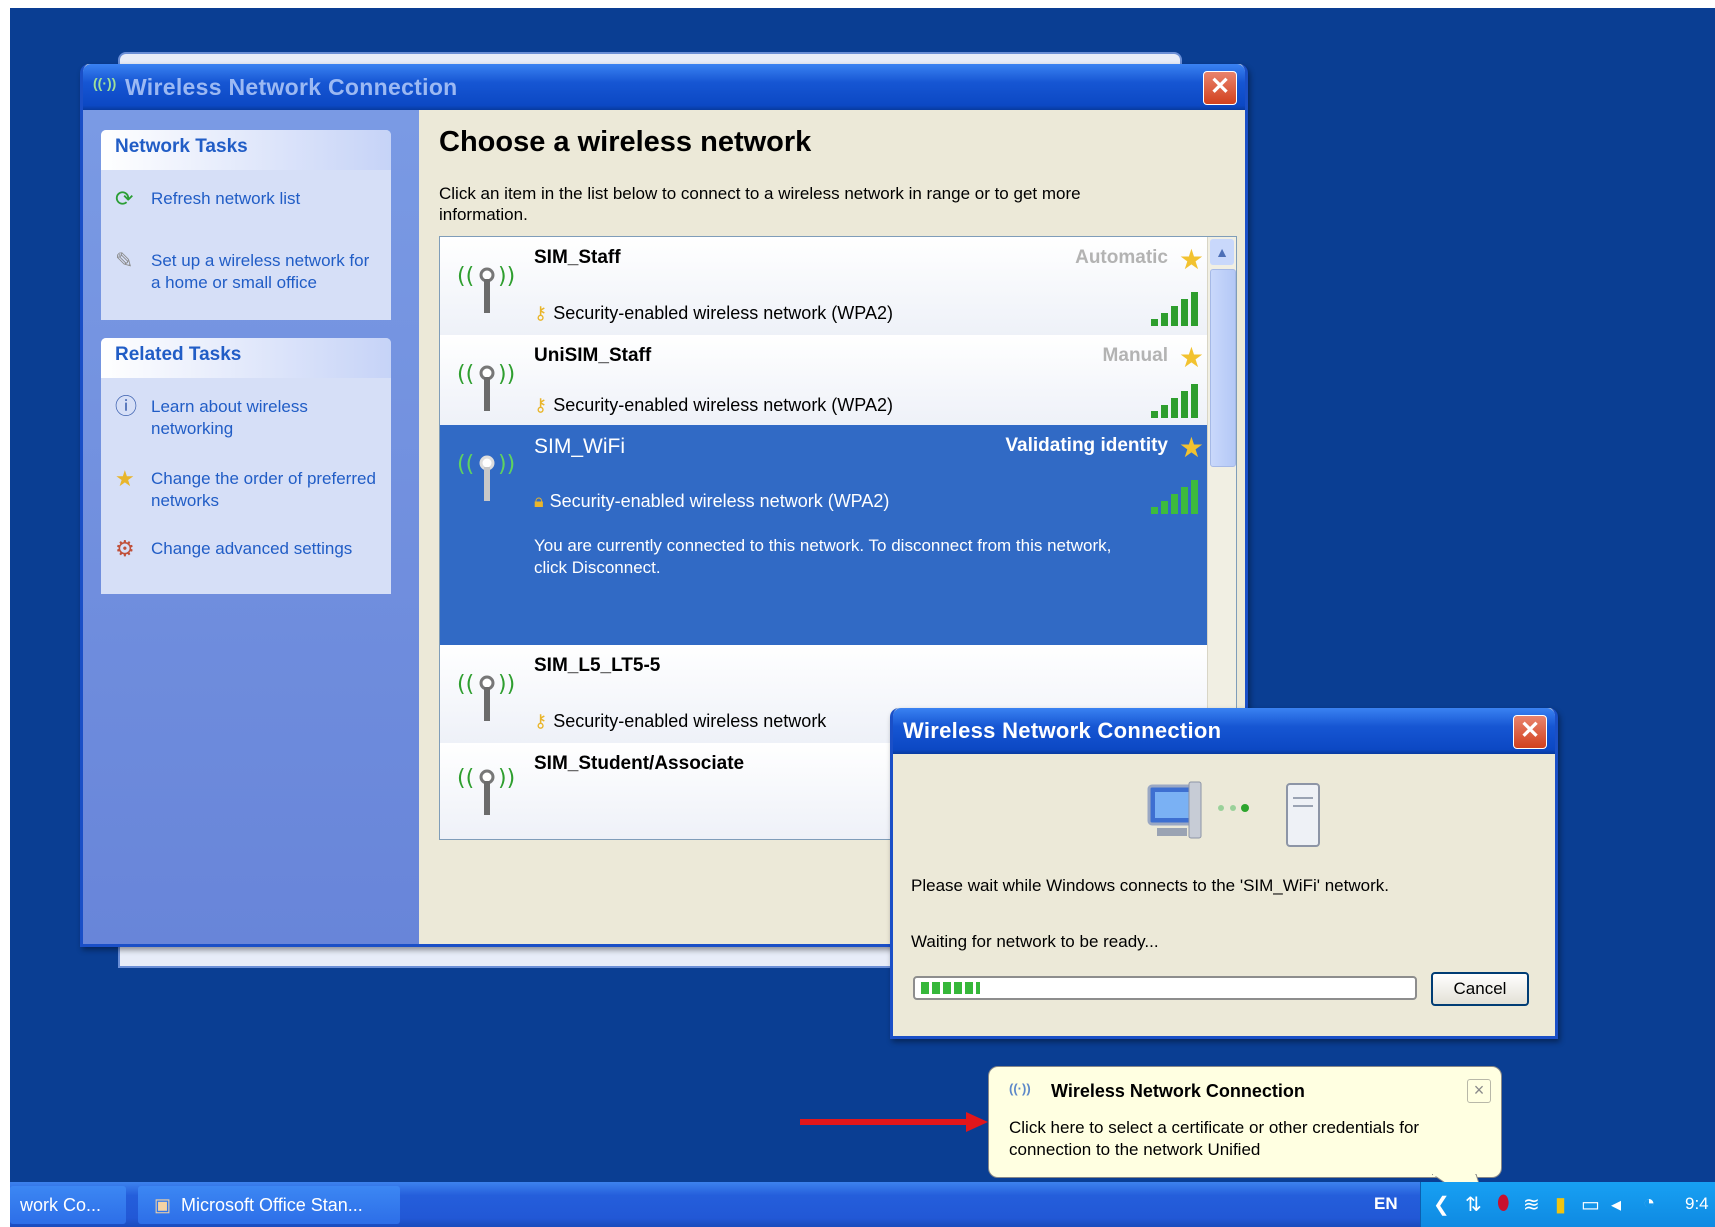  What do you see at coordinates (246, 358) in the screenshot?
I see `related-tasks-header: Related Tasks` at bounding box center [246, 358].